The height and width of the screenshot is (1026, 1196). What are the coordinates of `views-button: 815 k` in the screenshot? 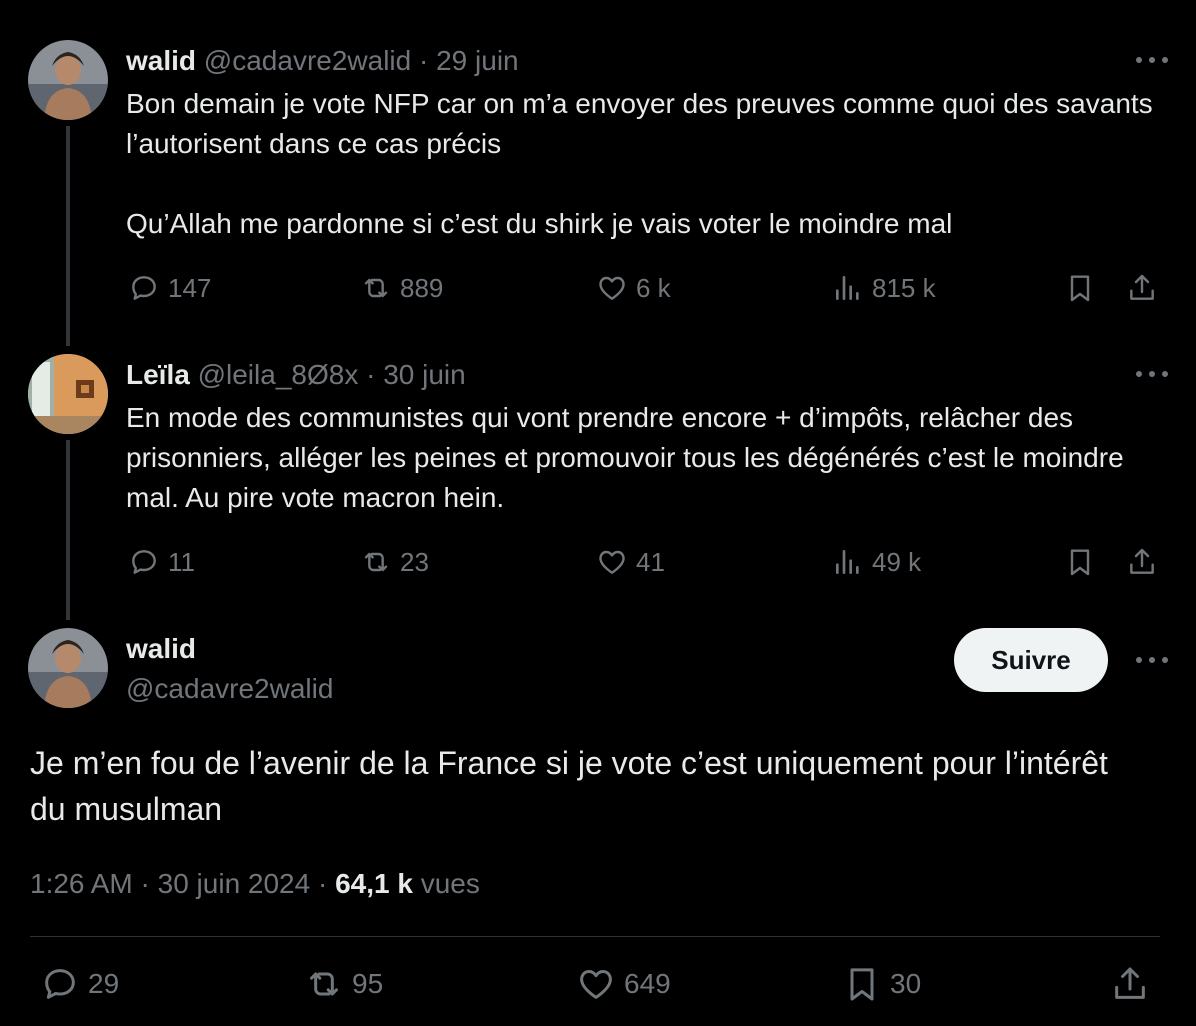 It's located at (884, 288).